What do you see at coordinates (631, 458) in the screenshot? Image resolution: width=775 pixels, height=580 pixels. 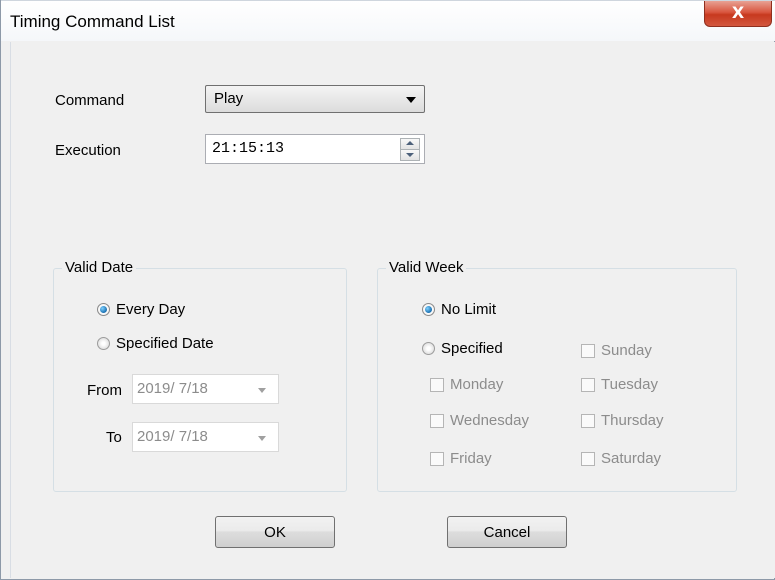 I see `saturday-label: Saturday` at bounding box center [631, 458].